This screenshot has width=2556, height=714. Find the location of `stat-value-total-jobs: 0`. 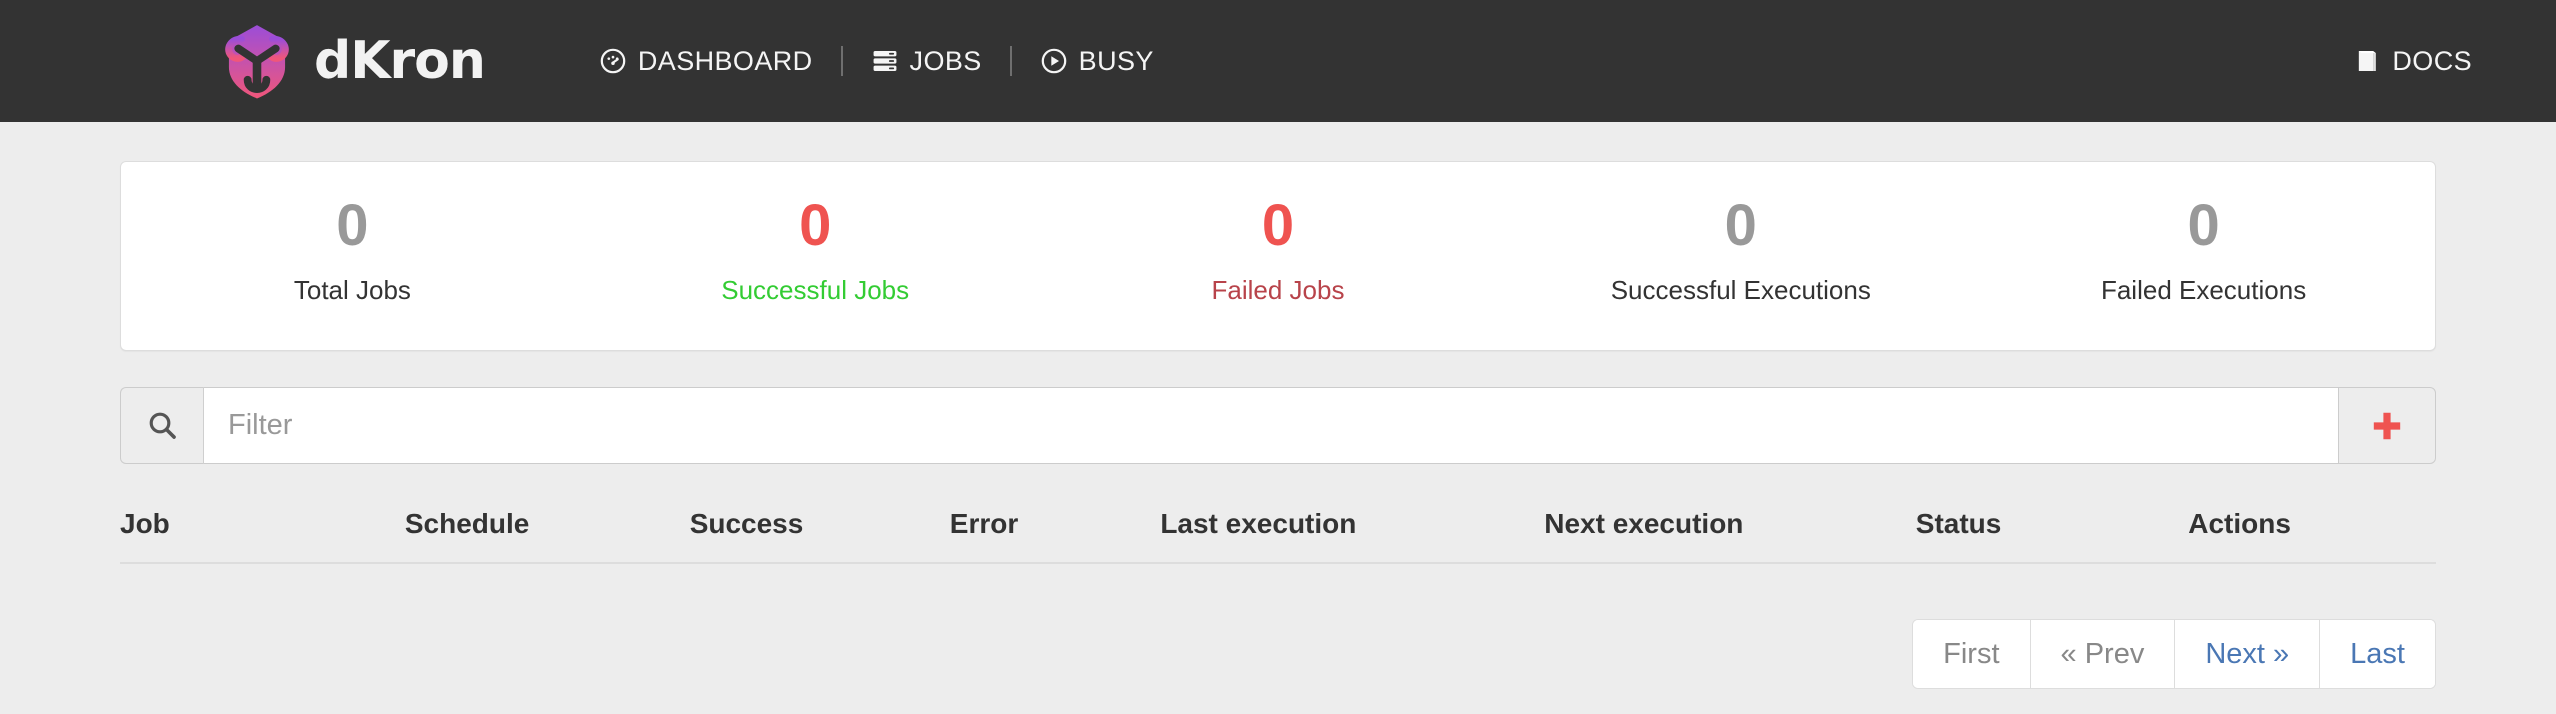

stat-value-total-jobs: 0 is located at coordinates (352, 225).